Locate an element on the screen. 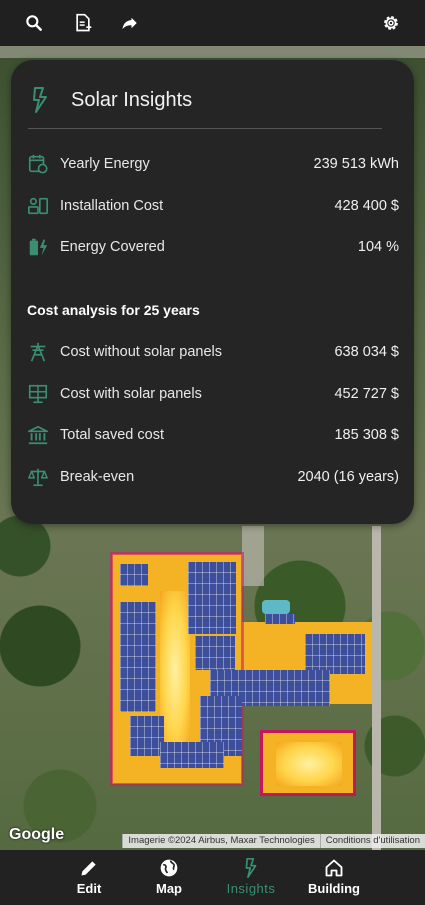 The image size is (425, 905). row-label: Energy Covered is located at coordinates (112, 247).